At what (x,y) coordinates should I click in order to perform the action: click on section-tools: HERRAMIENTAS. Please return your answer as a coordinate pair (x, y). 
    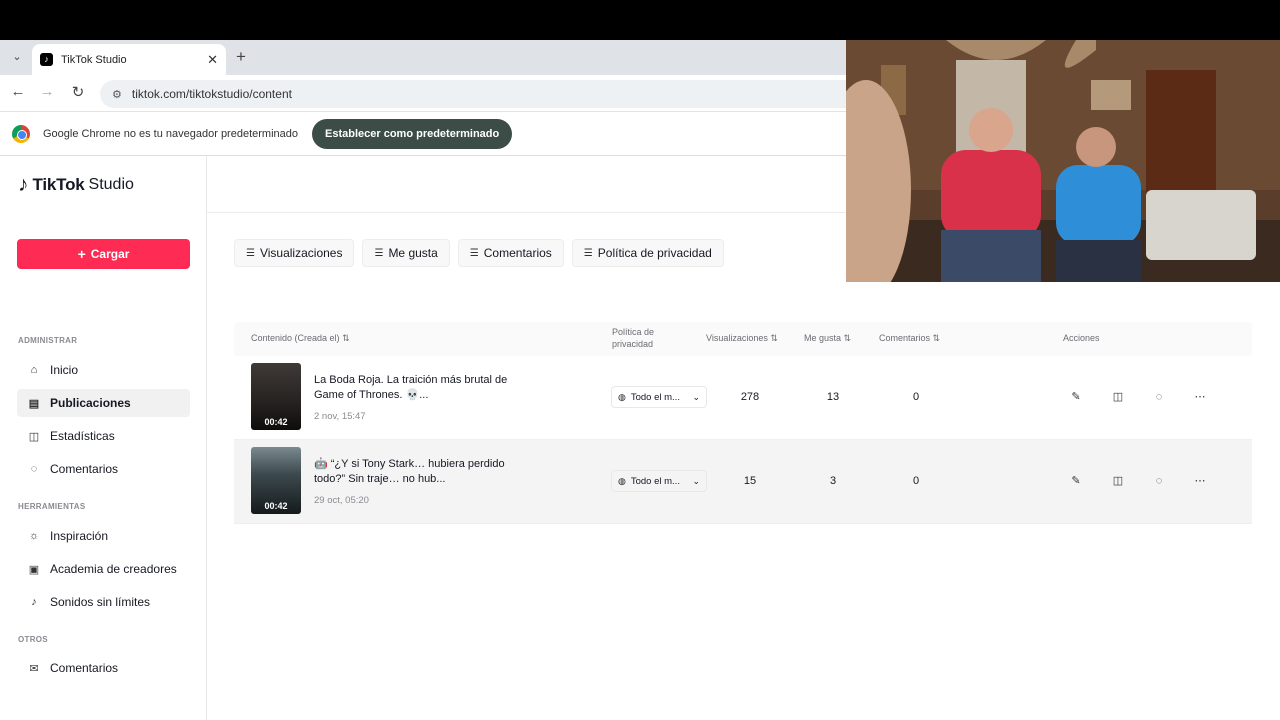
    Looking at the image, I should click on (52, 506).